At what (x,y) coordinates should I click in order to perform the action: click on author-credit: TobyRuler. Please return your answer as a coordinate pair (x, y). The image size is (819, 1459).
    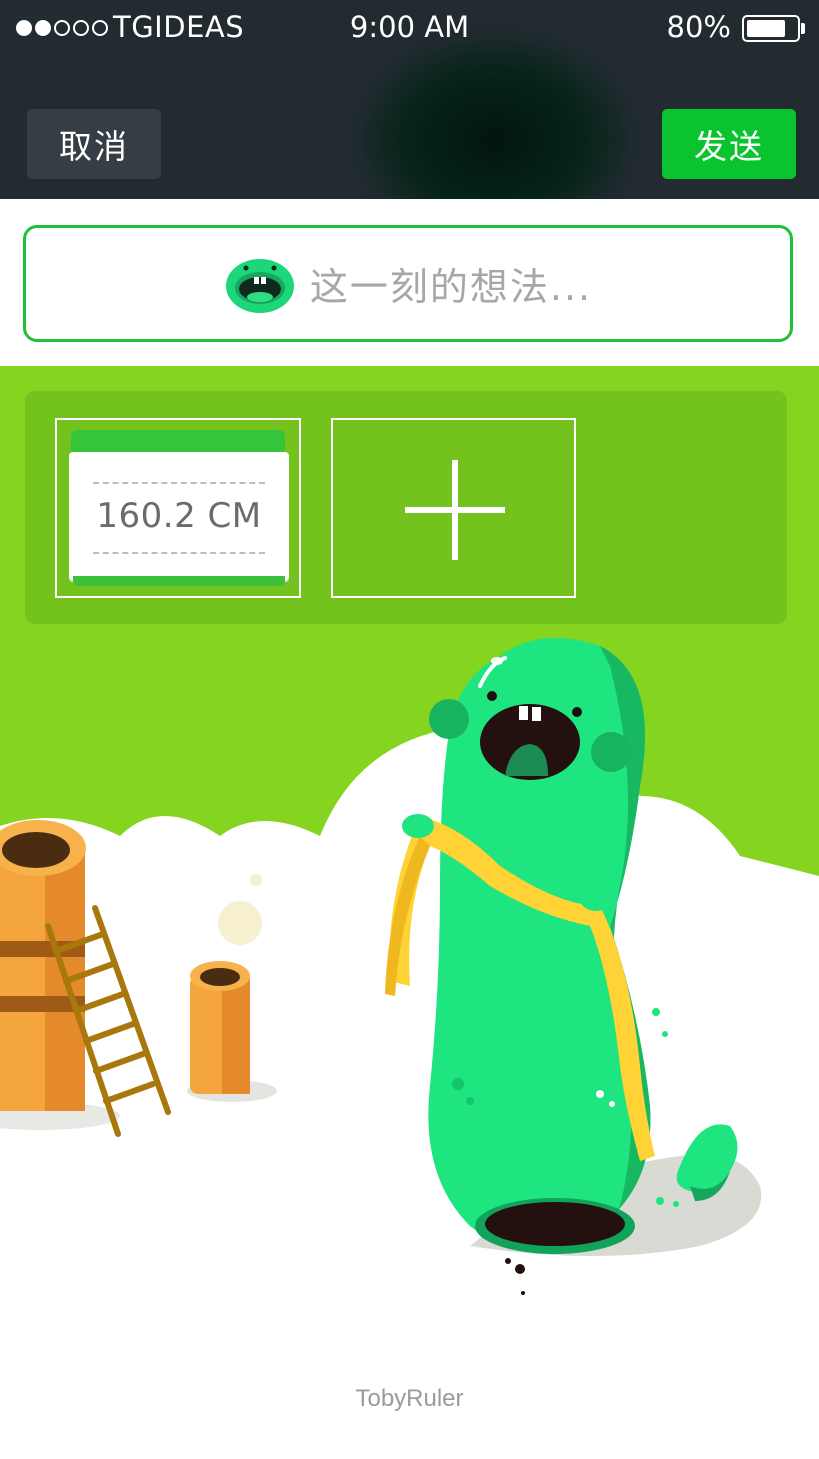
    Looking at the image, I should click on (409, 1398).